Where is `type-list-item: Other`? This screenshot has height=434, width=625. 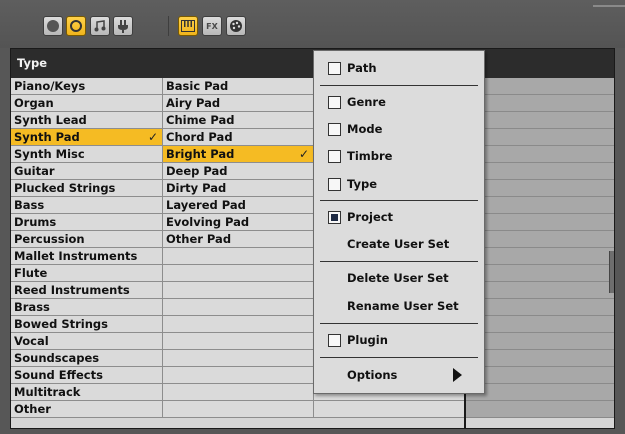
type-list-item: Other is located at coordinates (87, 409).